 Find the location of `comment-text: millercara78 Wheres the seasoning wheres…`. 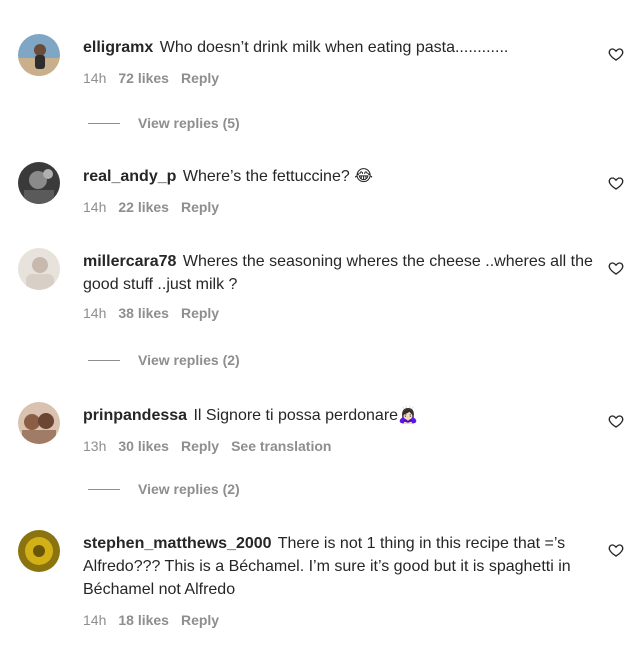

comment-text: millercara78 Wheres the seasoning wheres… is located at coordinates (338, 273).